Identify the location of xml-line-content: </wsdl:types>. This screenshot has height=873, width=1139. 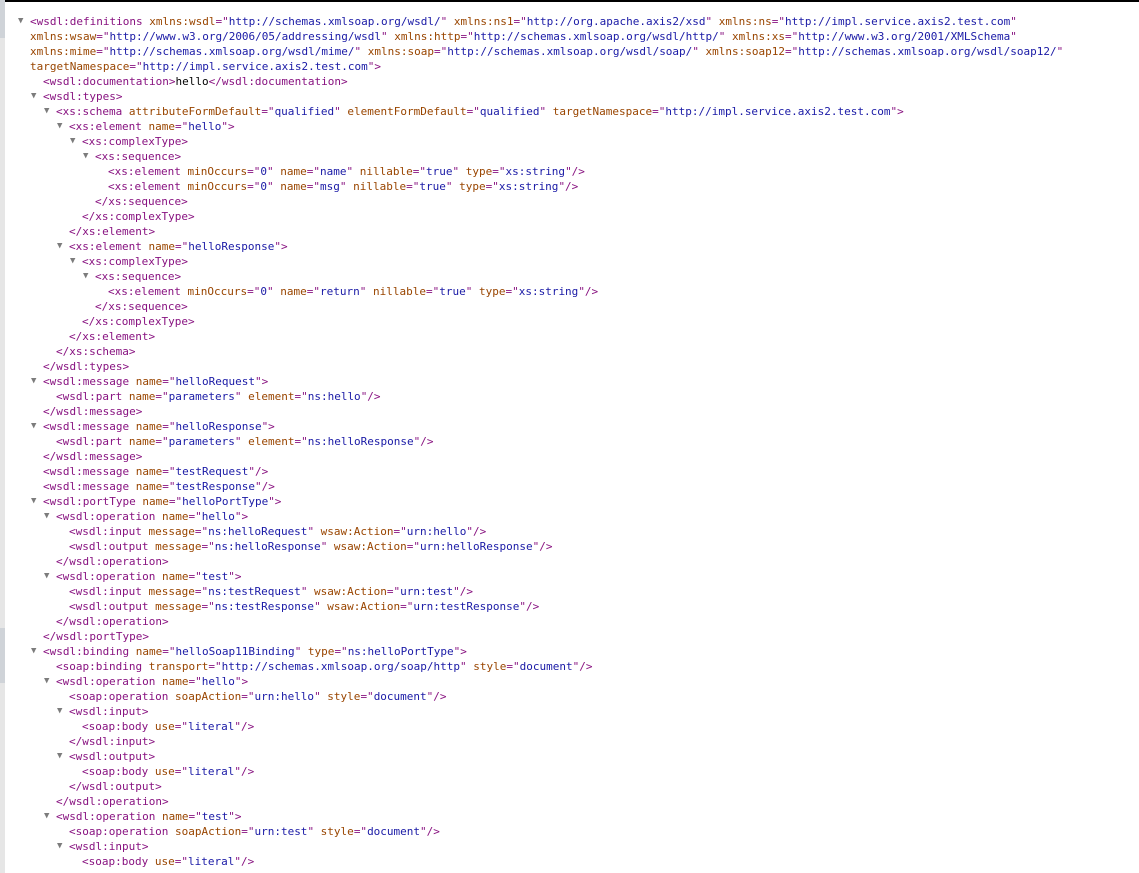
(86, 366).